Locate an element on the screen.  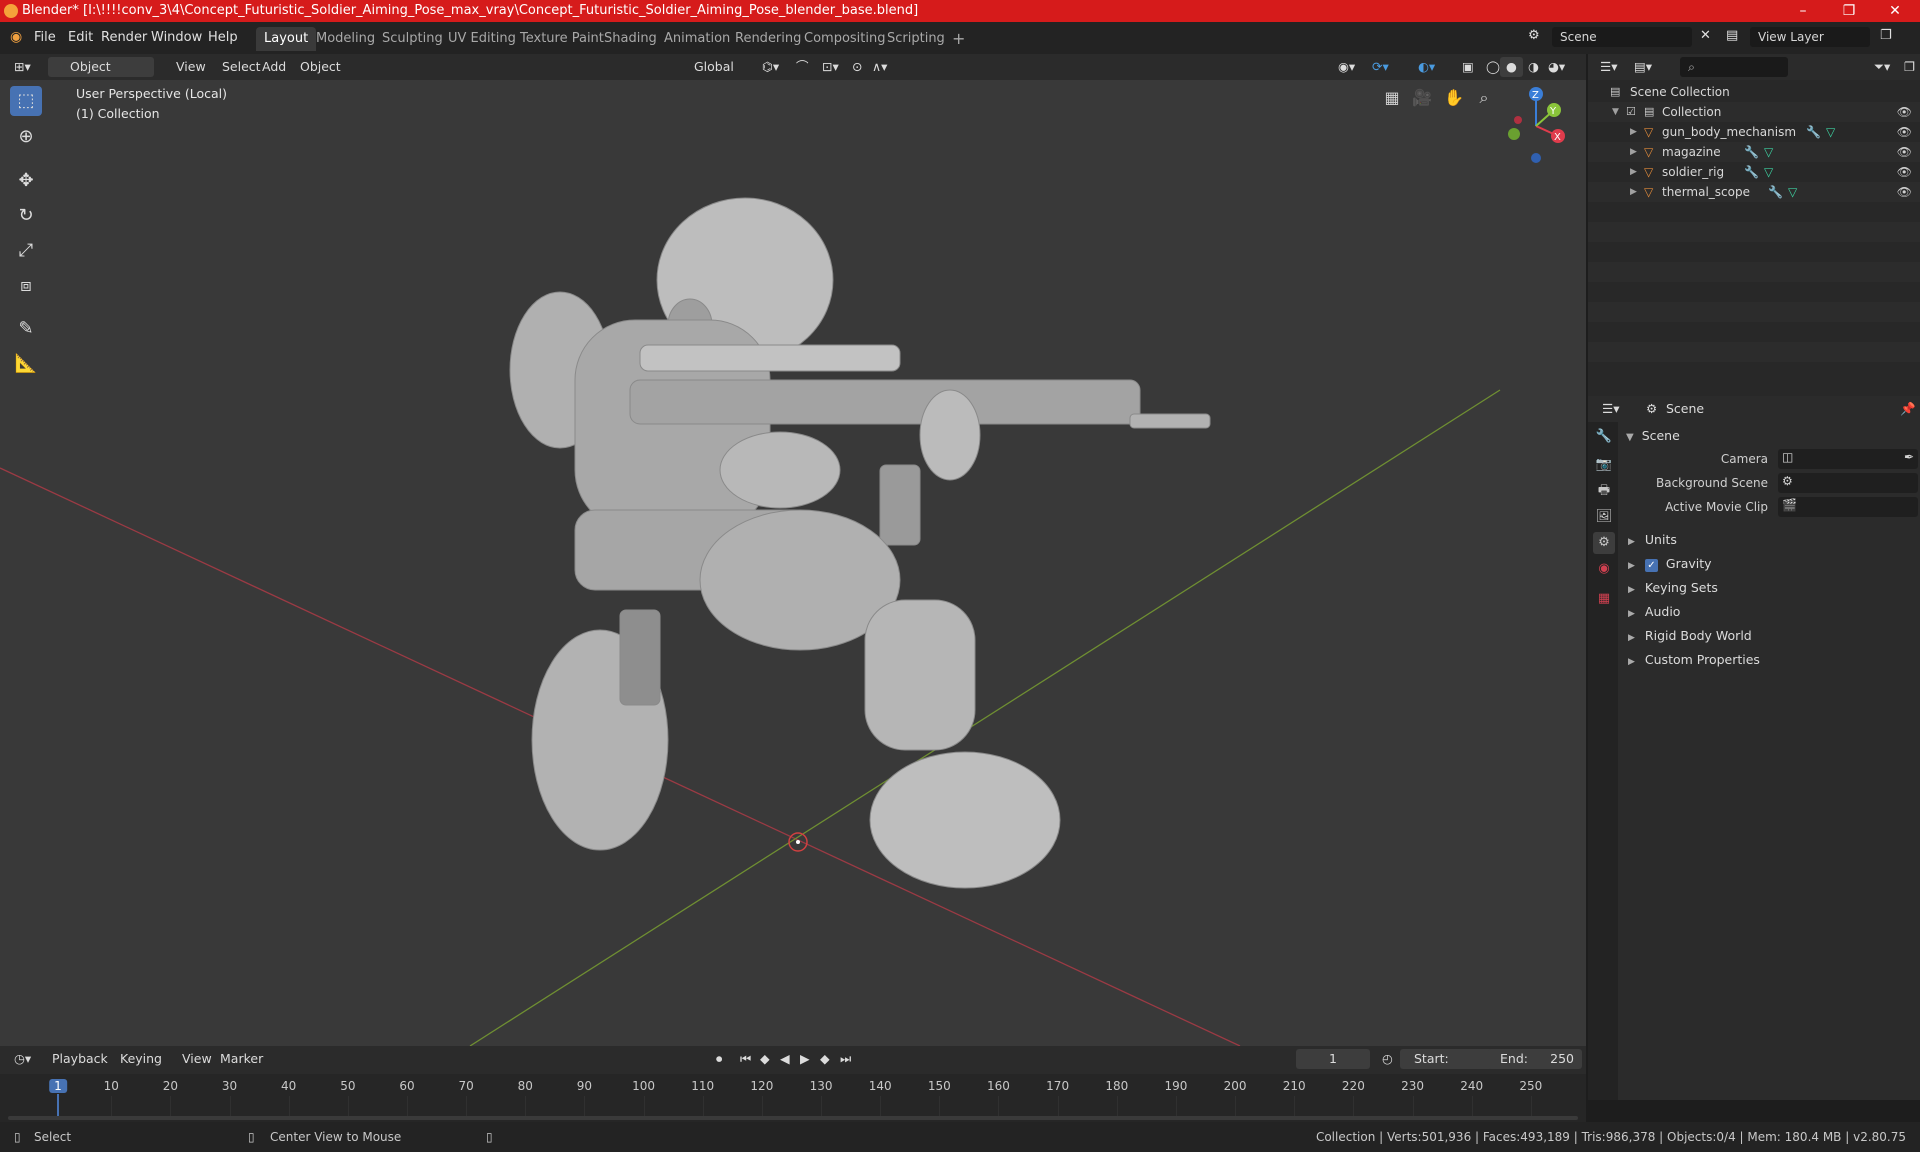
camera-field: ◫ ✒ is located at coordinates (1848, 459).